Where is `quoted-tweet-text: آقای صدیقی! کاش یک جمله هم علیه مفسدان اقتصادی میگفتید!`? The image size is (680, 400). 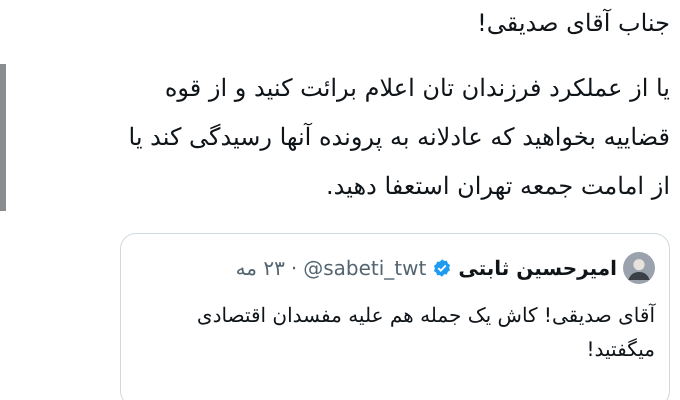 quoted-tweet-text: آقای صدیقی! کاش یک جمله هم علیه مفسدان اقتصادی میگفتید! is located at coordinates (425, 332).